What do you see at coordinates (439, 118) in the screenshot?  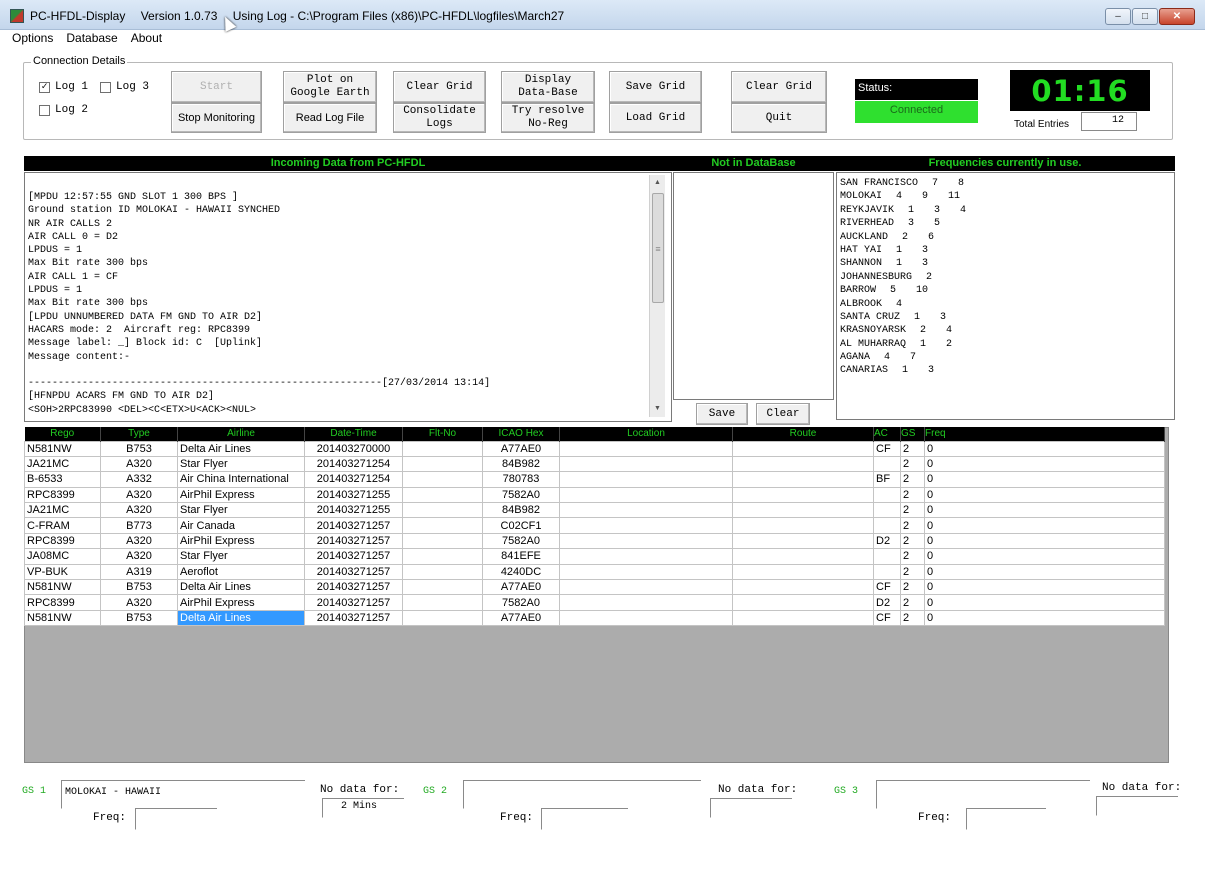 I see `consolidate-logs-button: Consolidate Logs` at bounding box center [439, 118].